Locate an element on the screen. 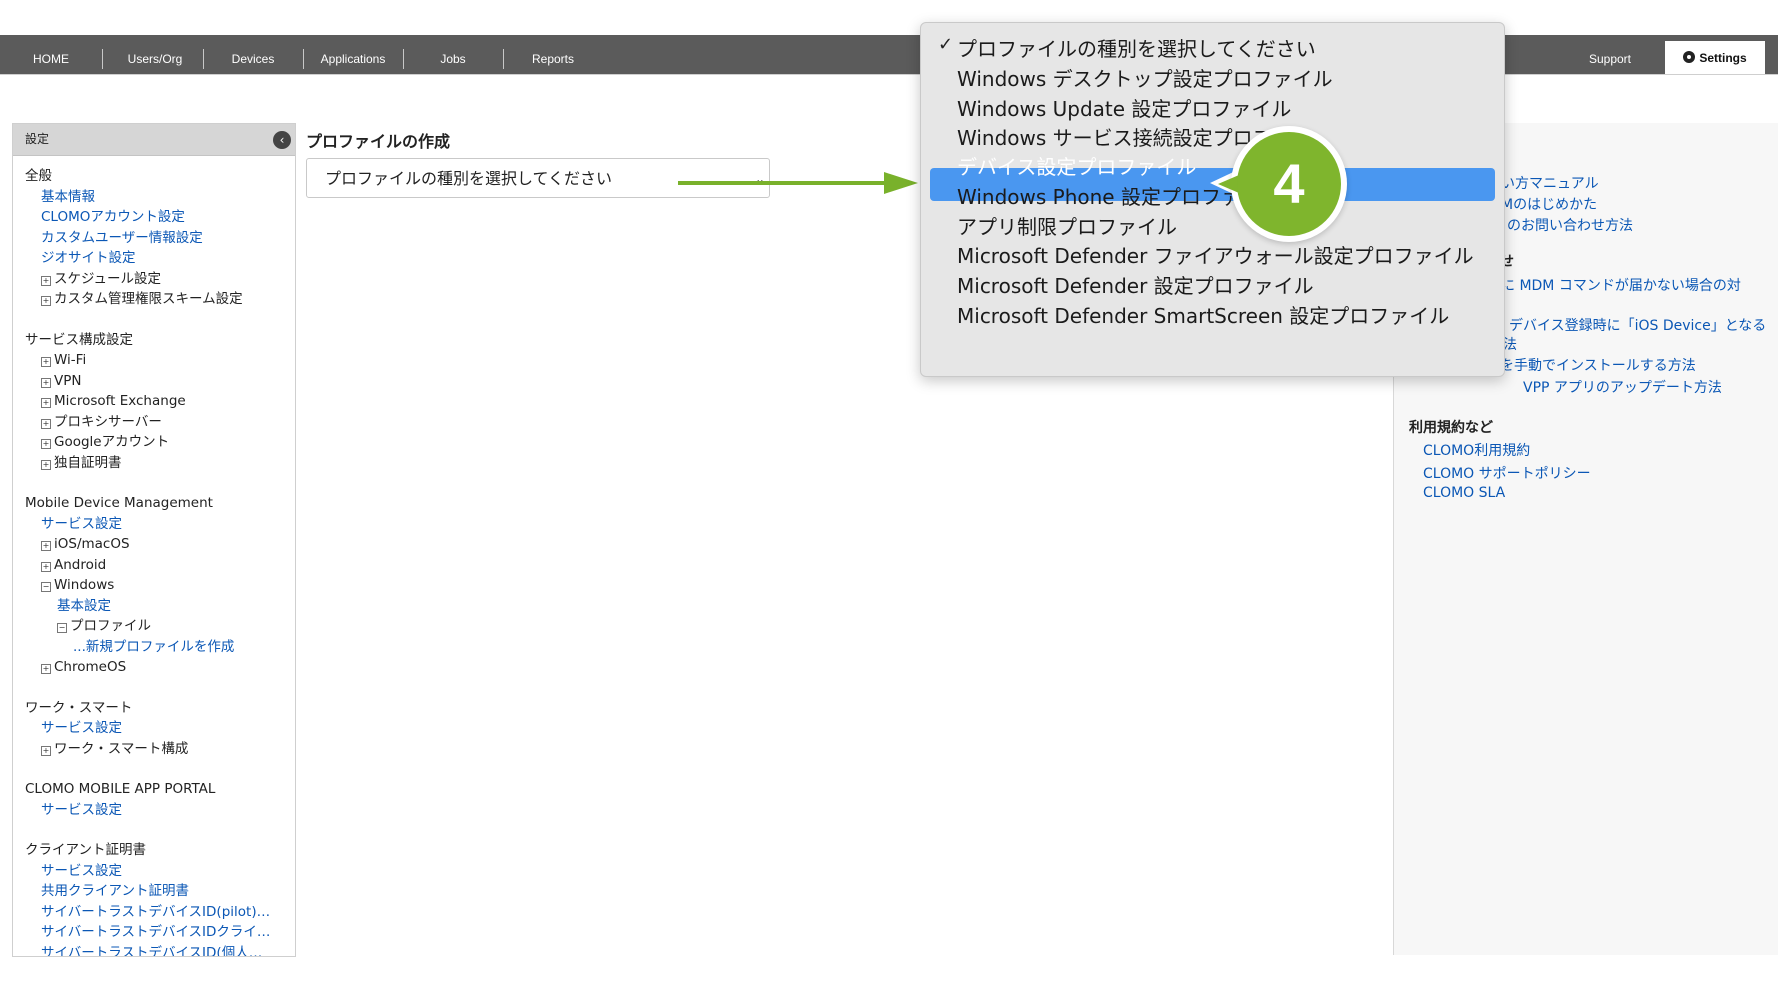 The width and height of the screenshot is (1778, 1000). sidebar-tree-node: + Wi-Fi is located at coordinates (154, 360).